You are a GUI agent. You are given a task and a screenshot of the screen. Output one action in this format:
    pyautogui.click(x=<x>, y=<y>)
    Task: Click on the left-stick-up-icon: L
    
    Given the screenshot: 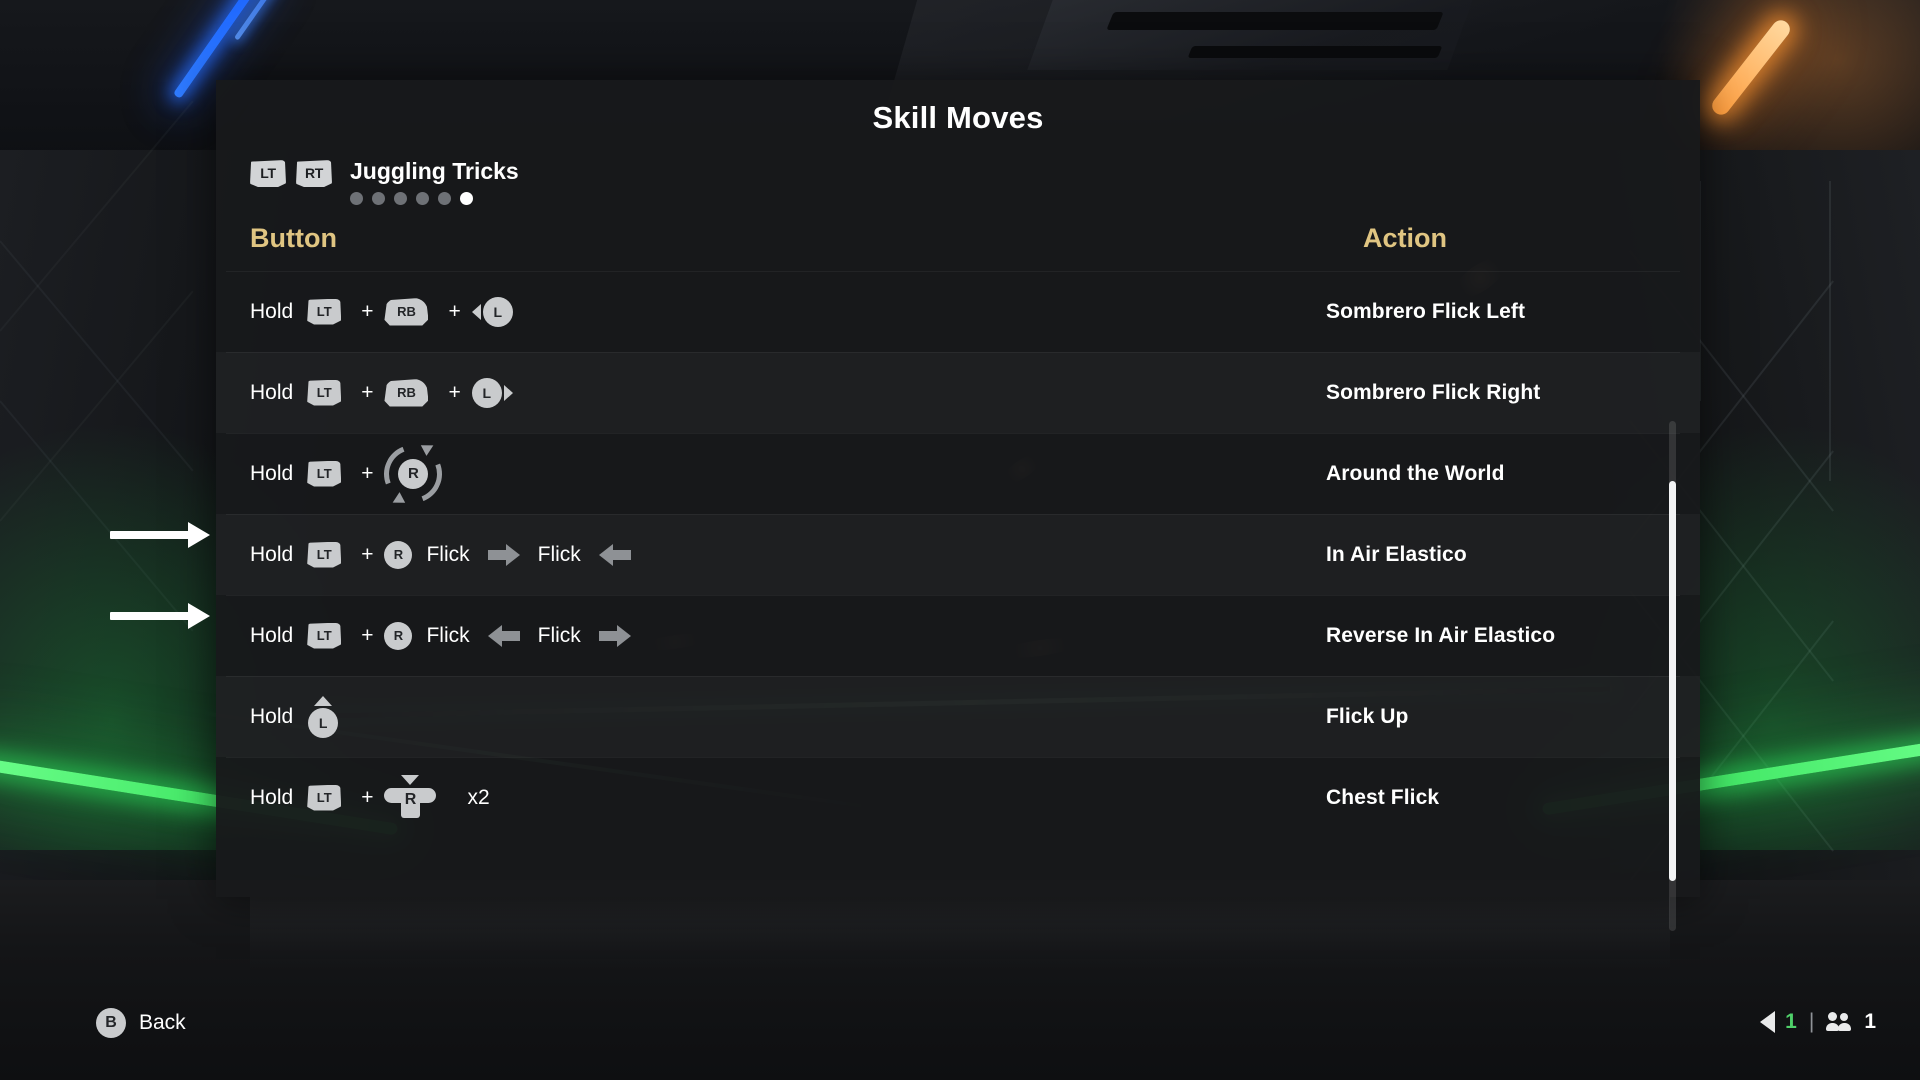 What is the action you would take?
    pyautogui.click(x=323, y=716)
    